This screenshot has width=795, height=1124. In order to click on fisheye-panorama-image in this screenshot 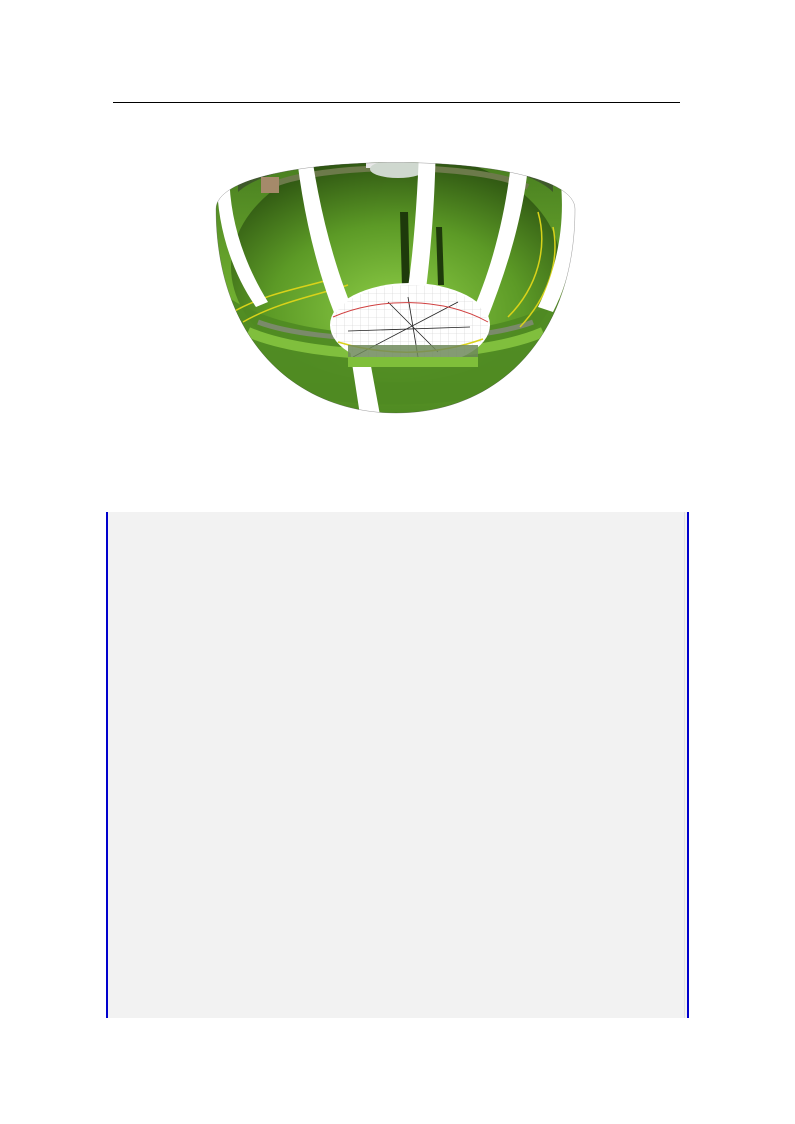, I will do `click(395, 266)`.